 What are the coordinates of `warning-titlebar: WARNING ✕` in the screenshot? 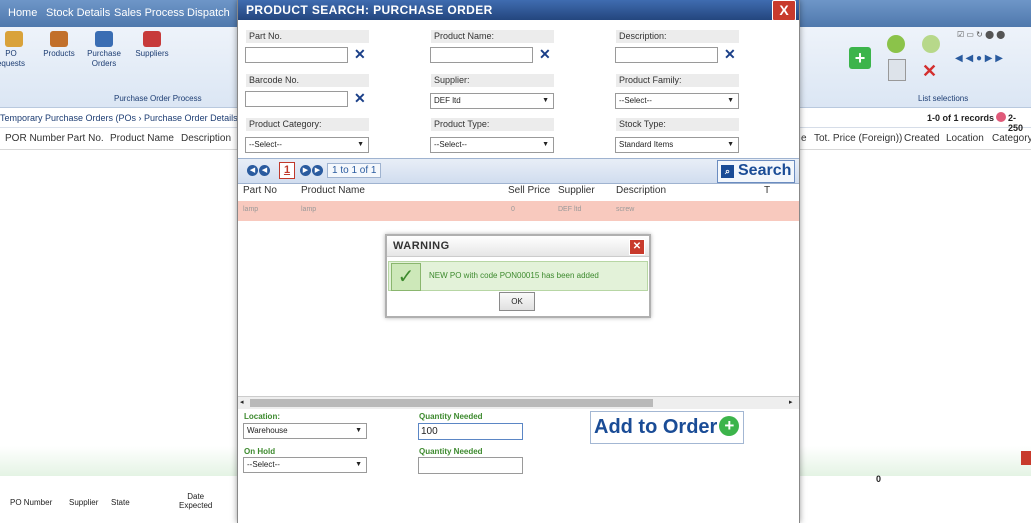 It's located at (518, 246).